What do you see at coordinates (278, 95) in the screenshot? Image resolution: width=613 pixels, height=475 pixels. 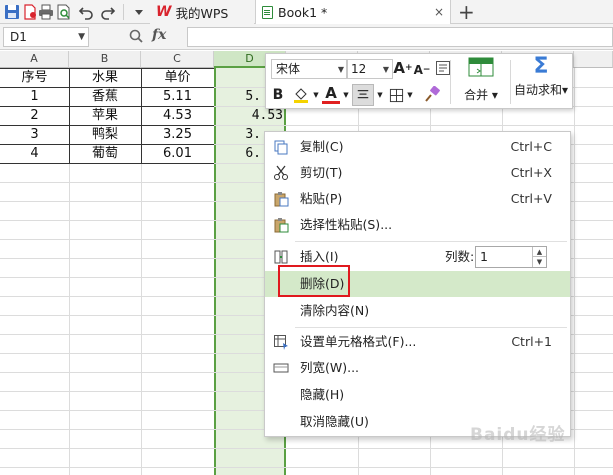 I see `bold-button: B` at bounding box center [278, 95].